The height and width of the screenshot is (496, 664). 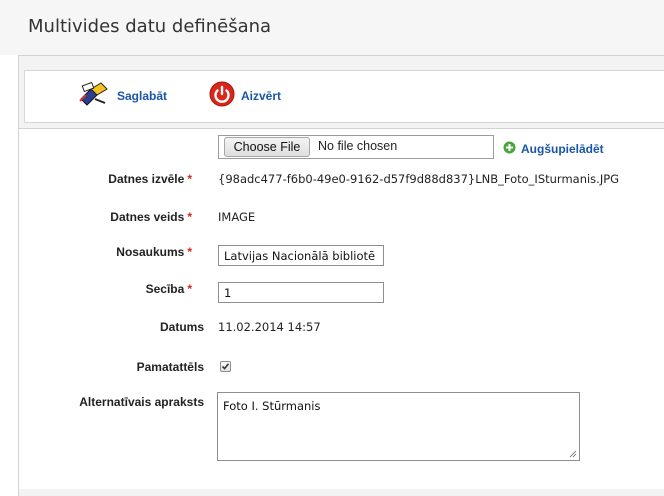 What do you see at coordinates (269, 327) in the screenshot?
I see `date-value: 11.02.2014 14:57` at bounding box center [269, 327].